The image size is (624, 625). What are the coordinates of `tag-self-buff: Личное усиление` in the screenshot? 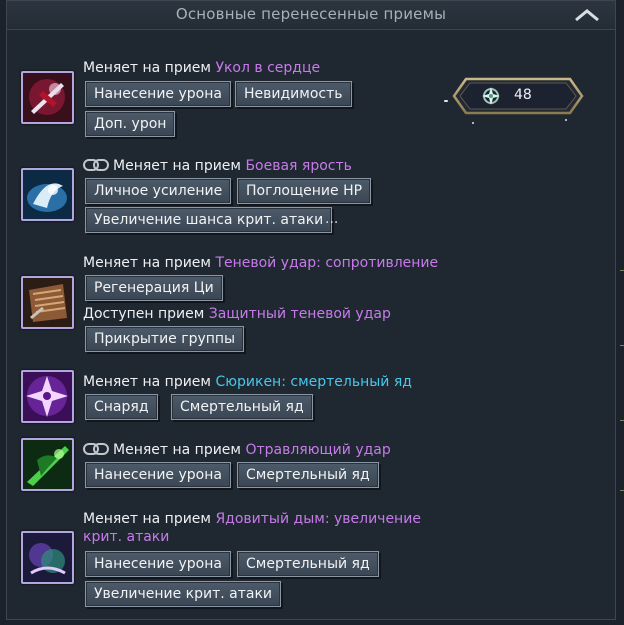 It's located at (158, 191).